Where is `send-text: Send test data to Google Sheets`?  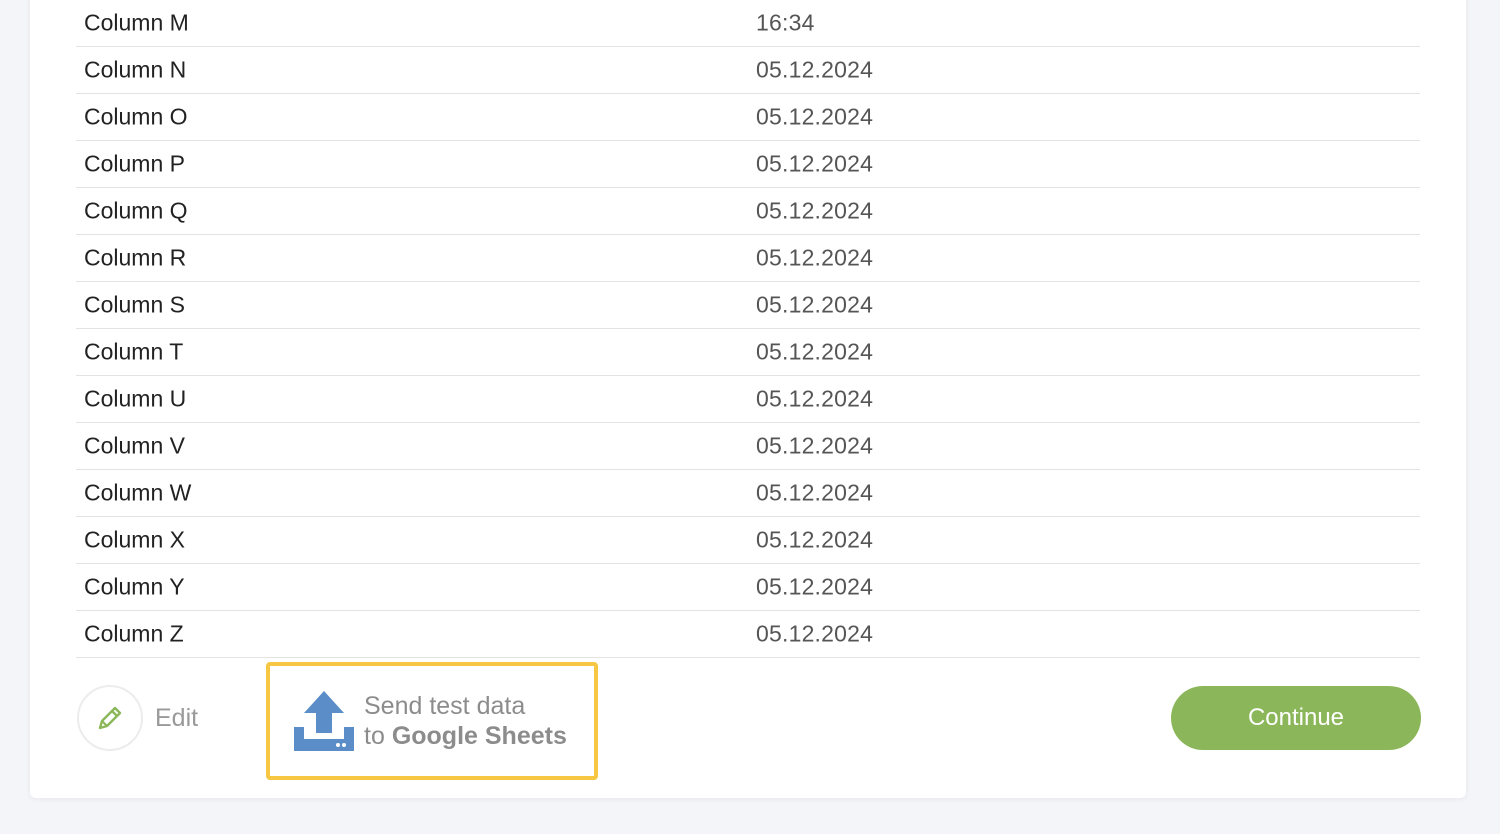 send-text: Send test data to Google Sheets is located at coordinates (465, 721).